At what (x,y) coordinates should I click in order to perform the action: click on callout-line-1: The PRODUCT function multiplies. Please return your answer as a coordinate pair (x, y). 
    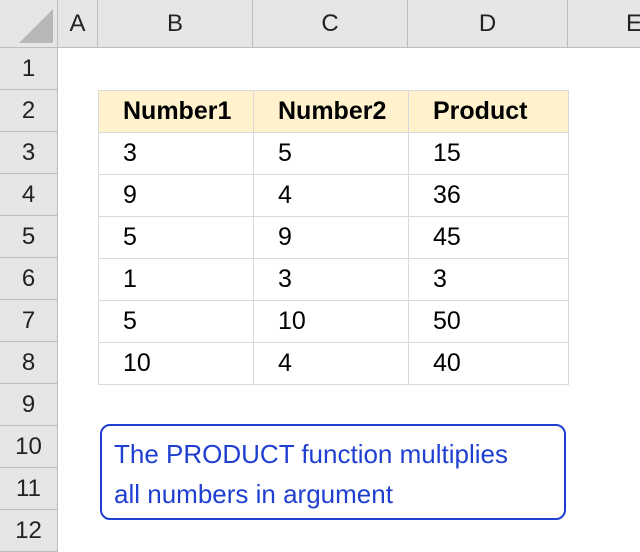
    Looking at the image, I should click on (311, 454).